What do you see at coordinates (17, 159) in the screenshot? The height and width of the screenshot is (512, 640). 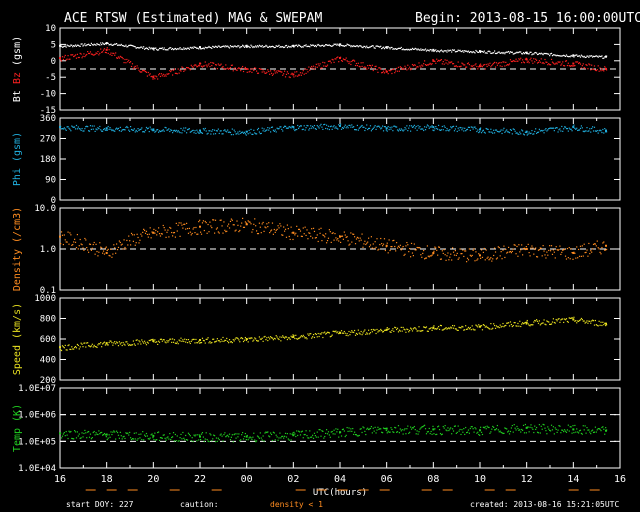 I see `ylabel-phi: Phi (gsm)` at bounding box center [17, 159].